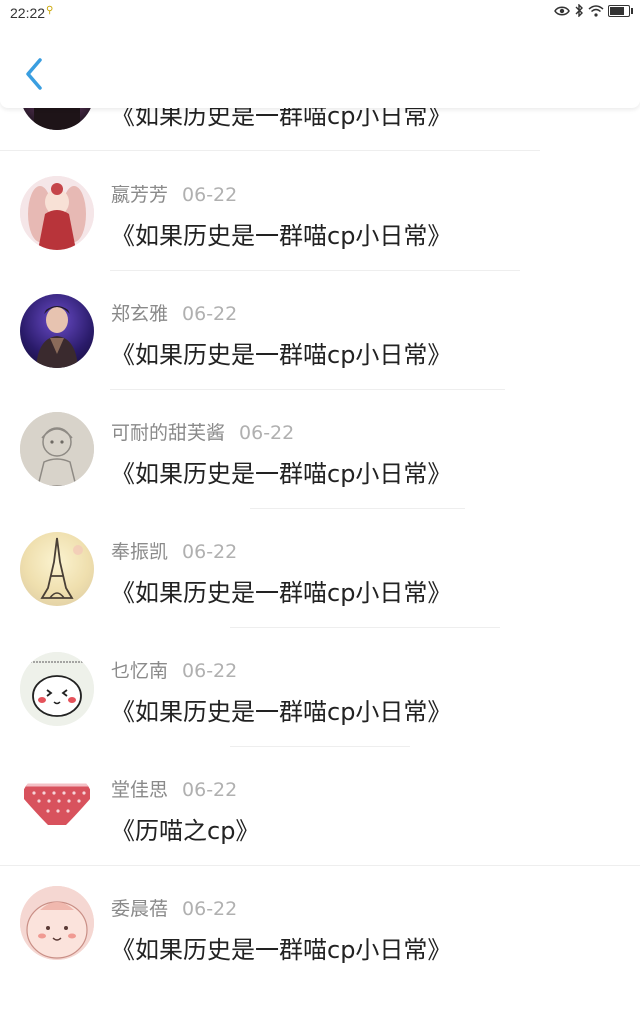 This screenshot has height=1012, width=640. I want to click on comment-meta: 堂佳思 06-22, so click(174, 788).